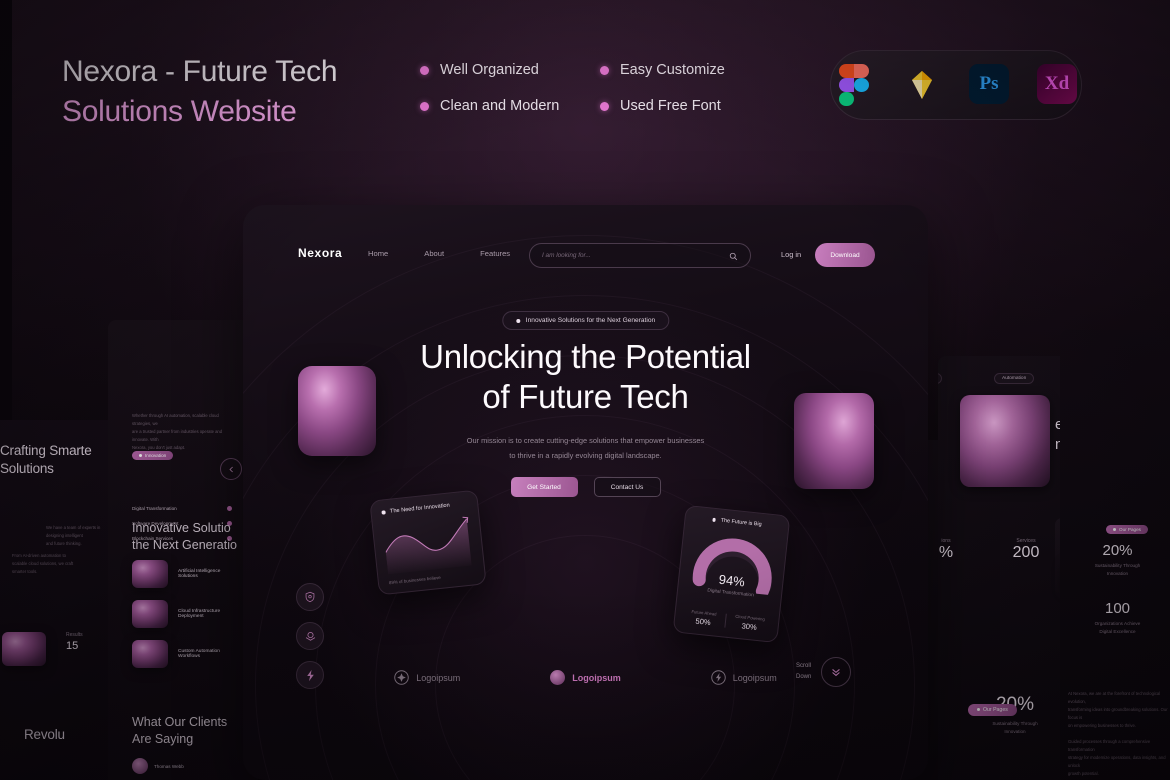 This screenshot has height=780, width=1170. I want to click on service-label-2: Workflows, so click(189, 656).